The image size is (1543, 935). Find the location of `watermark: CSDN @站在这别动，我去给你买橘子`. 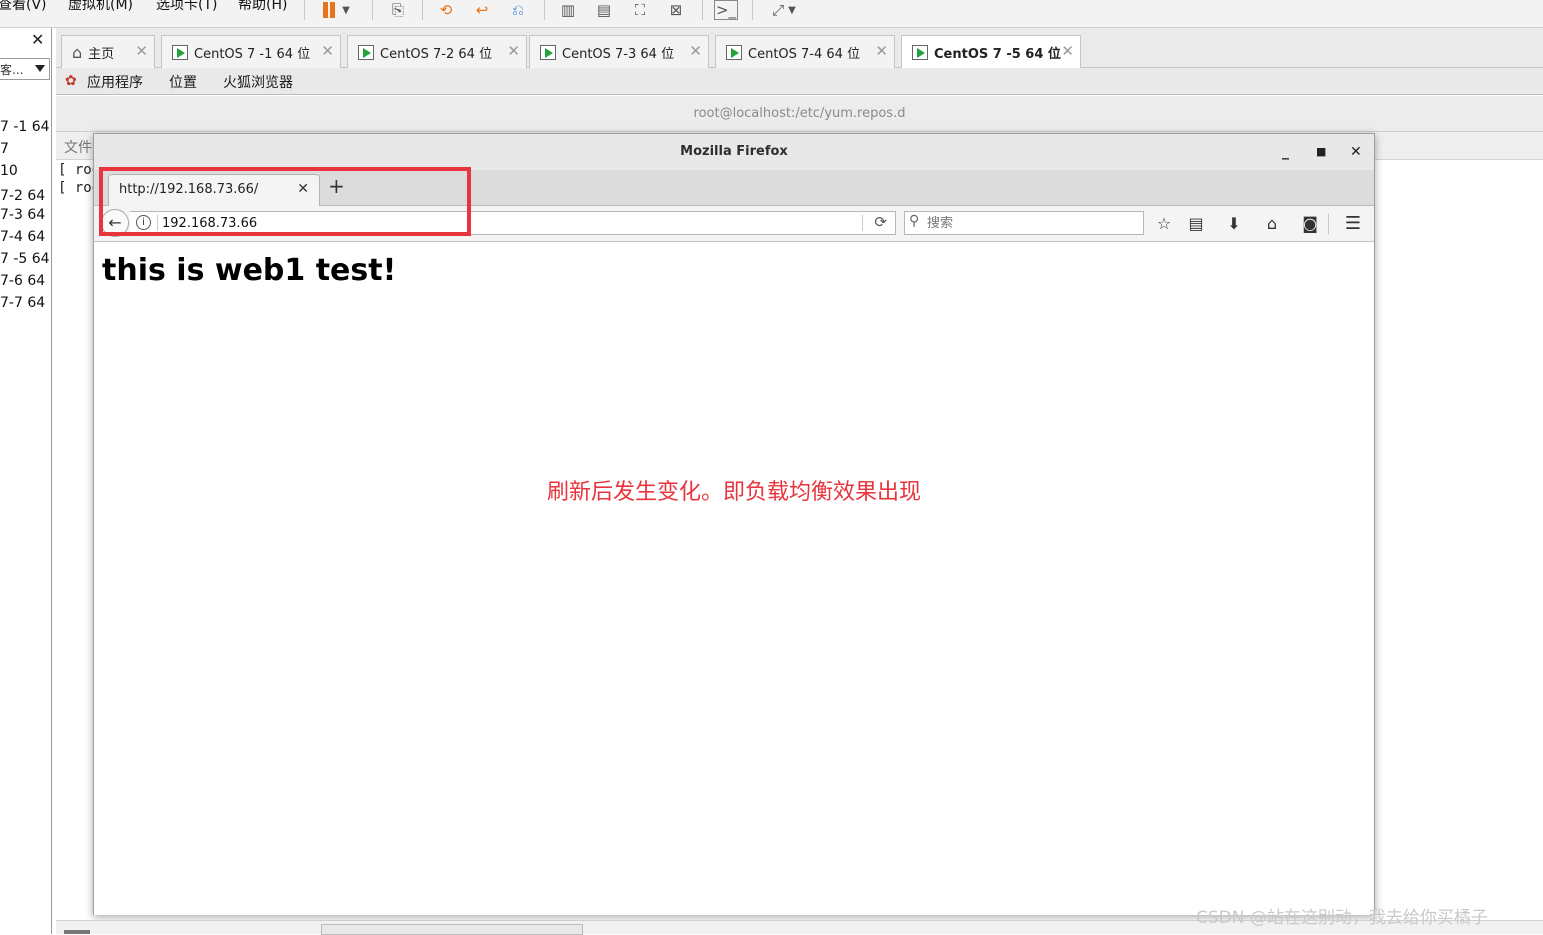

watermark: CSDN @站在这别动，我去给你买橘子 is located at coordinates (1342, 918).